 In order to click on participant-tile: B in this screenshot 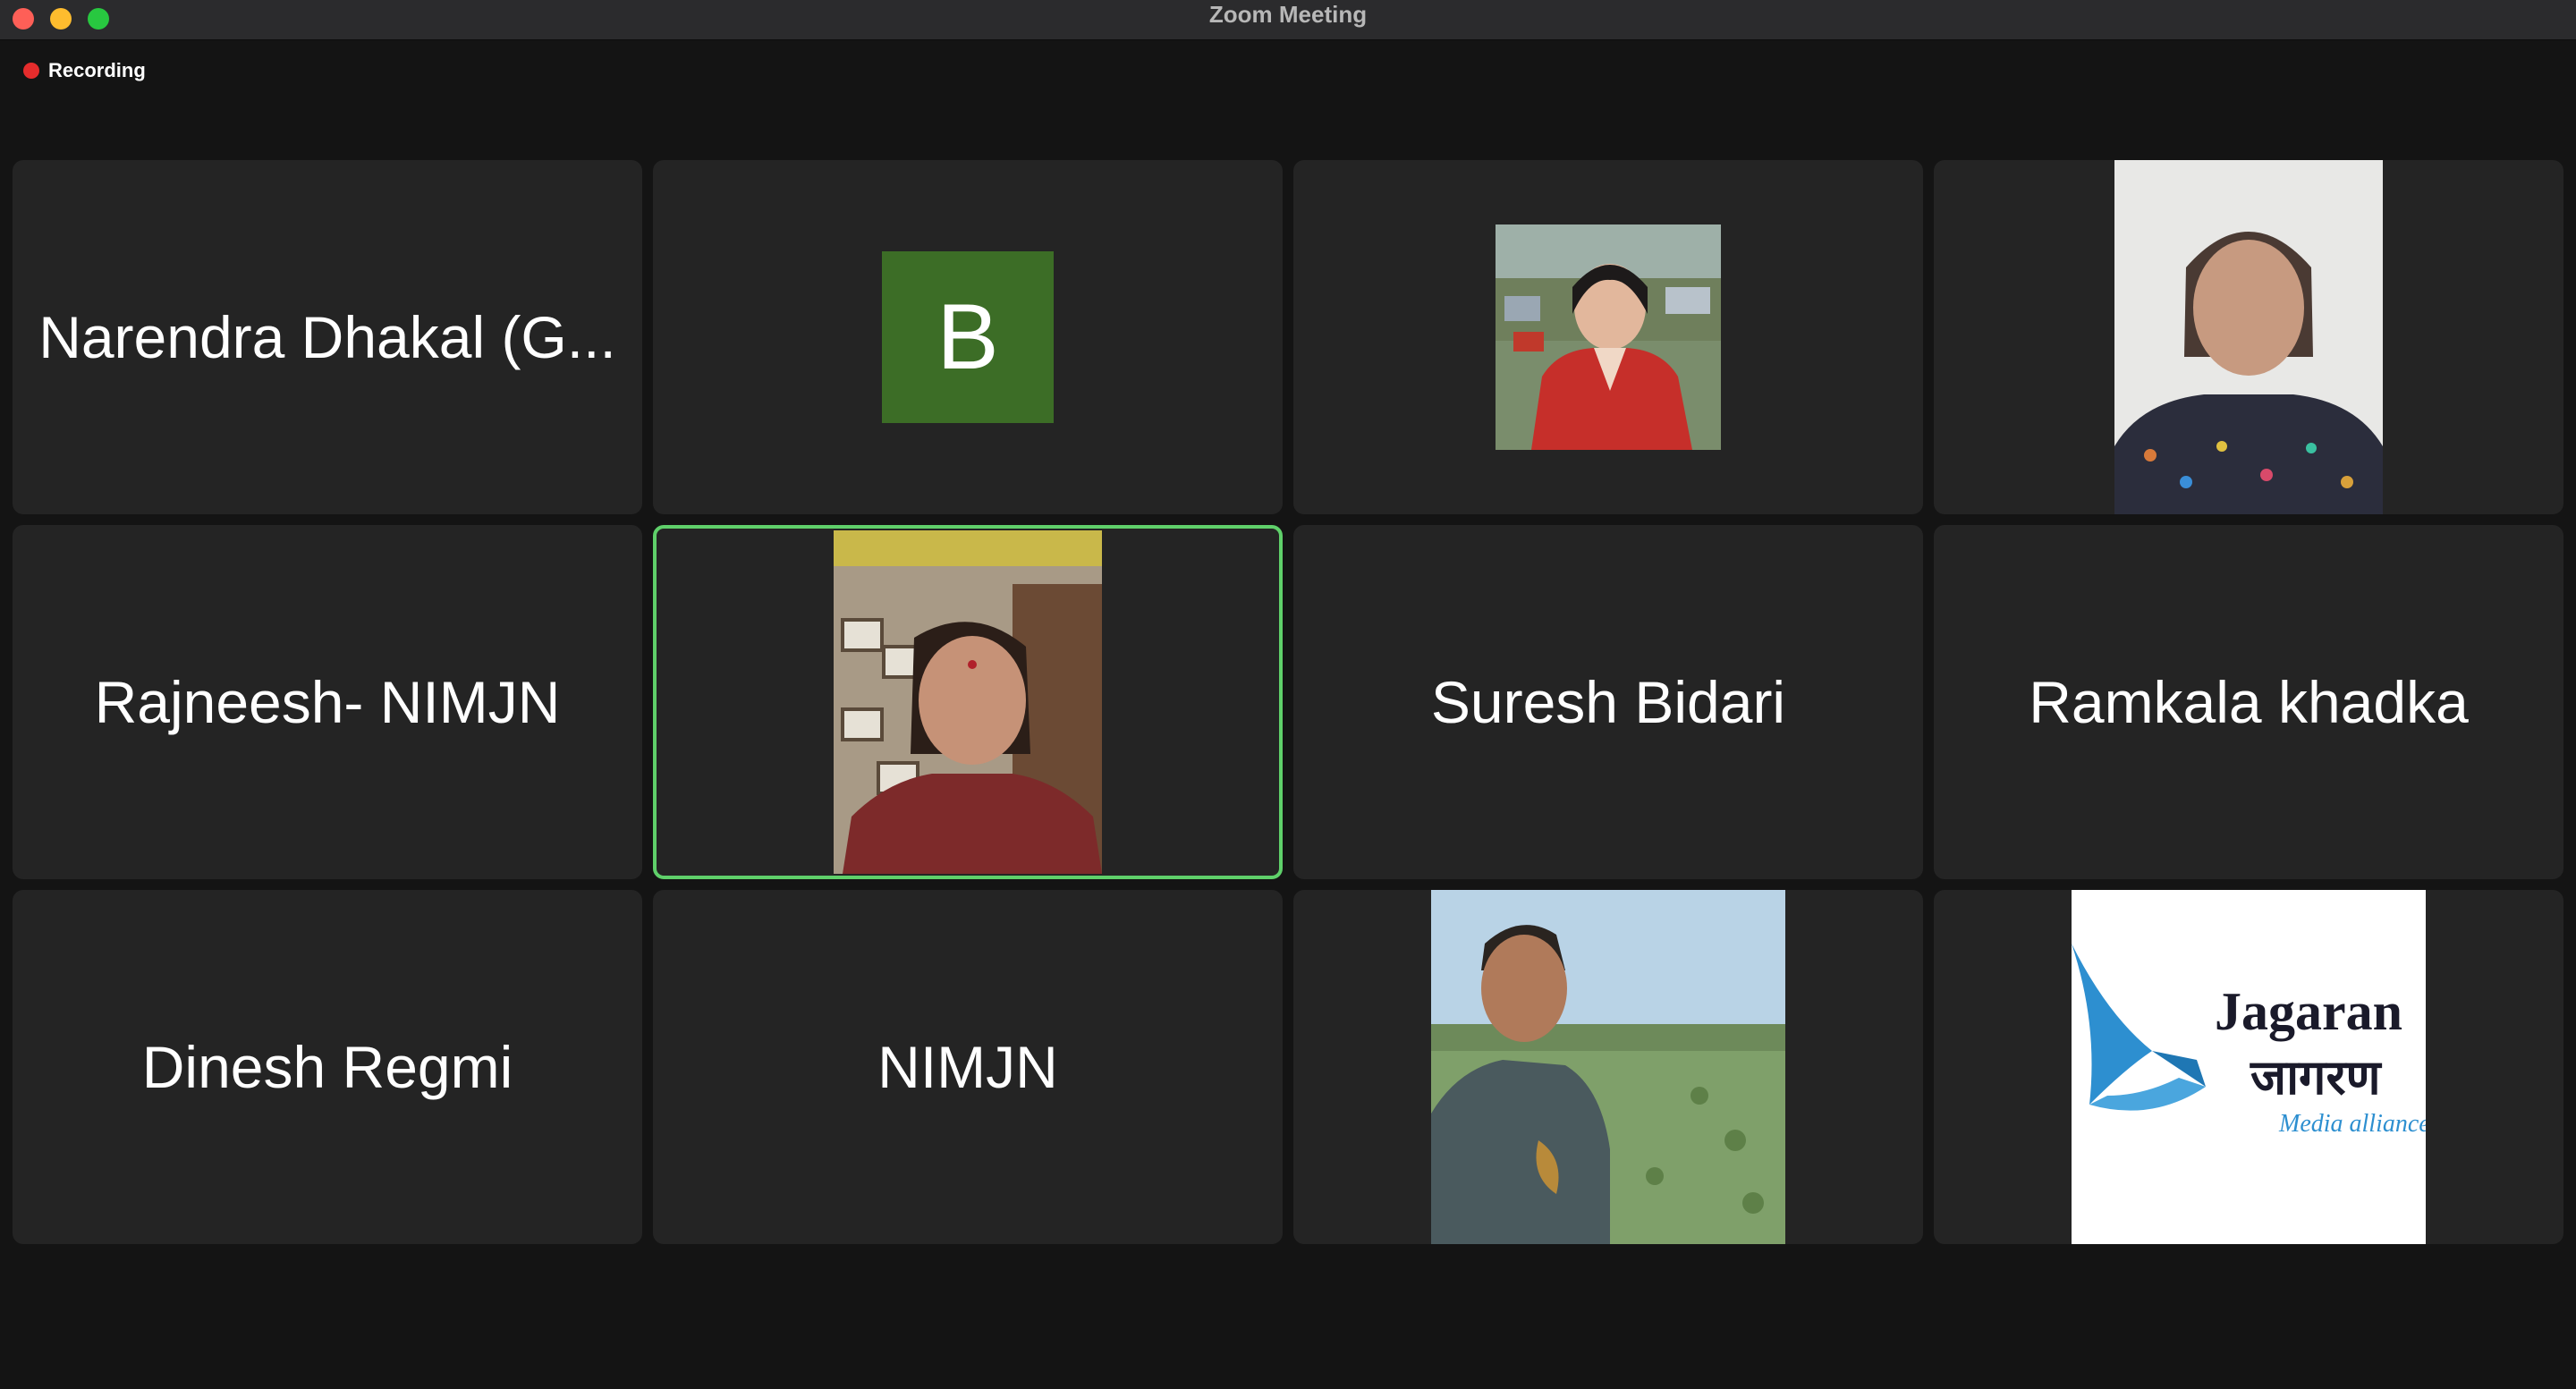, I will do `click(968, 337)`.